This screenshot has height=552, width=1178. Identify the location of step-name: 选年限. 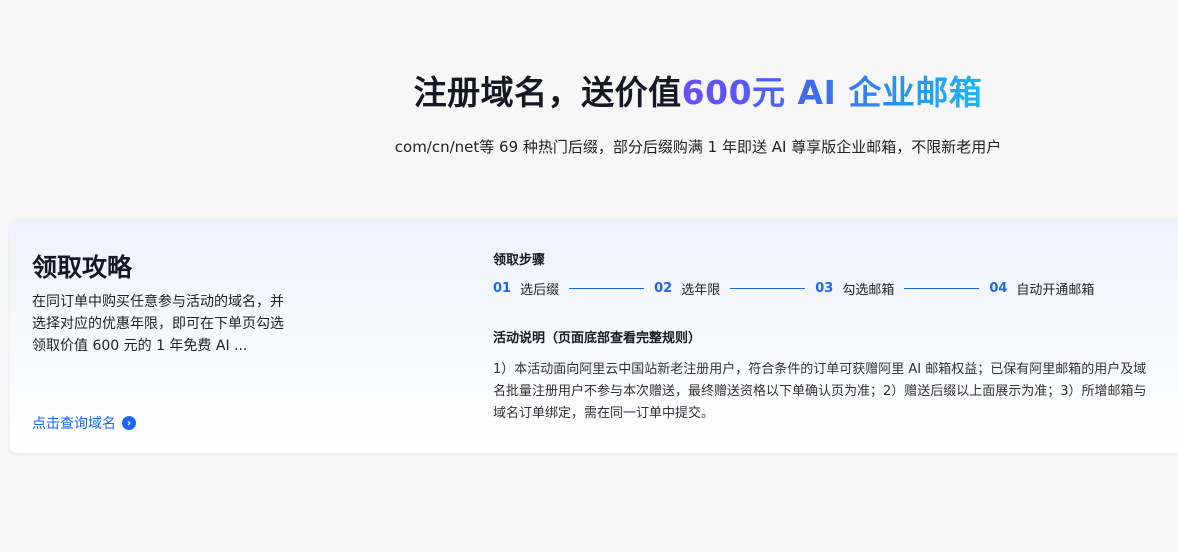
(701, 290).